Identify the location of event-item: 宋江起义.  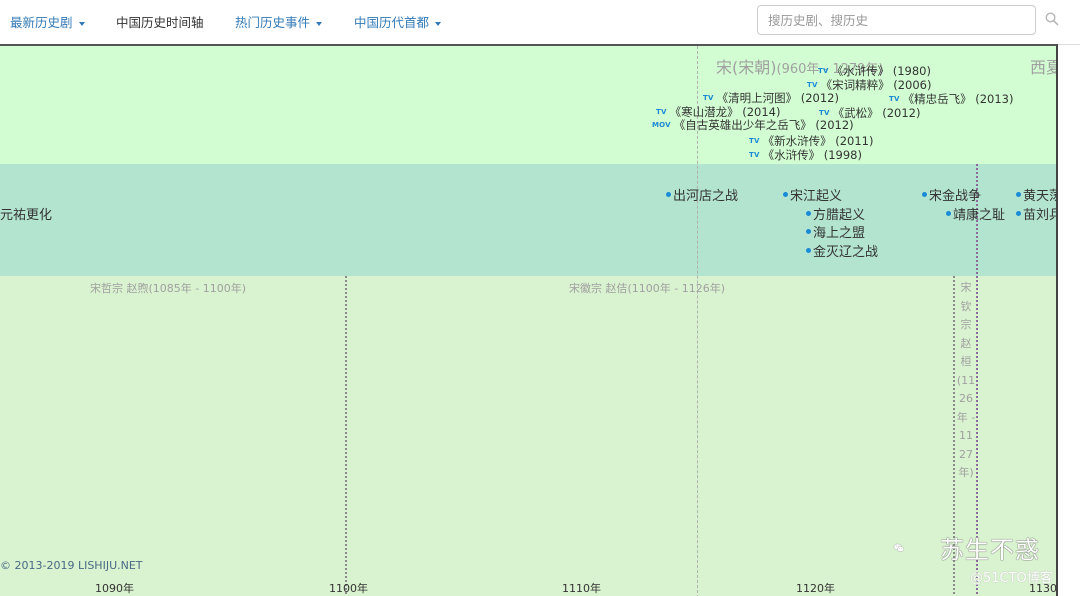
(812, 197).